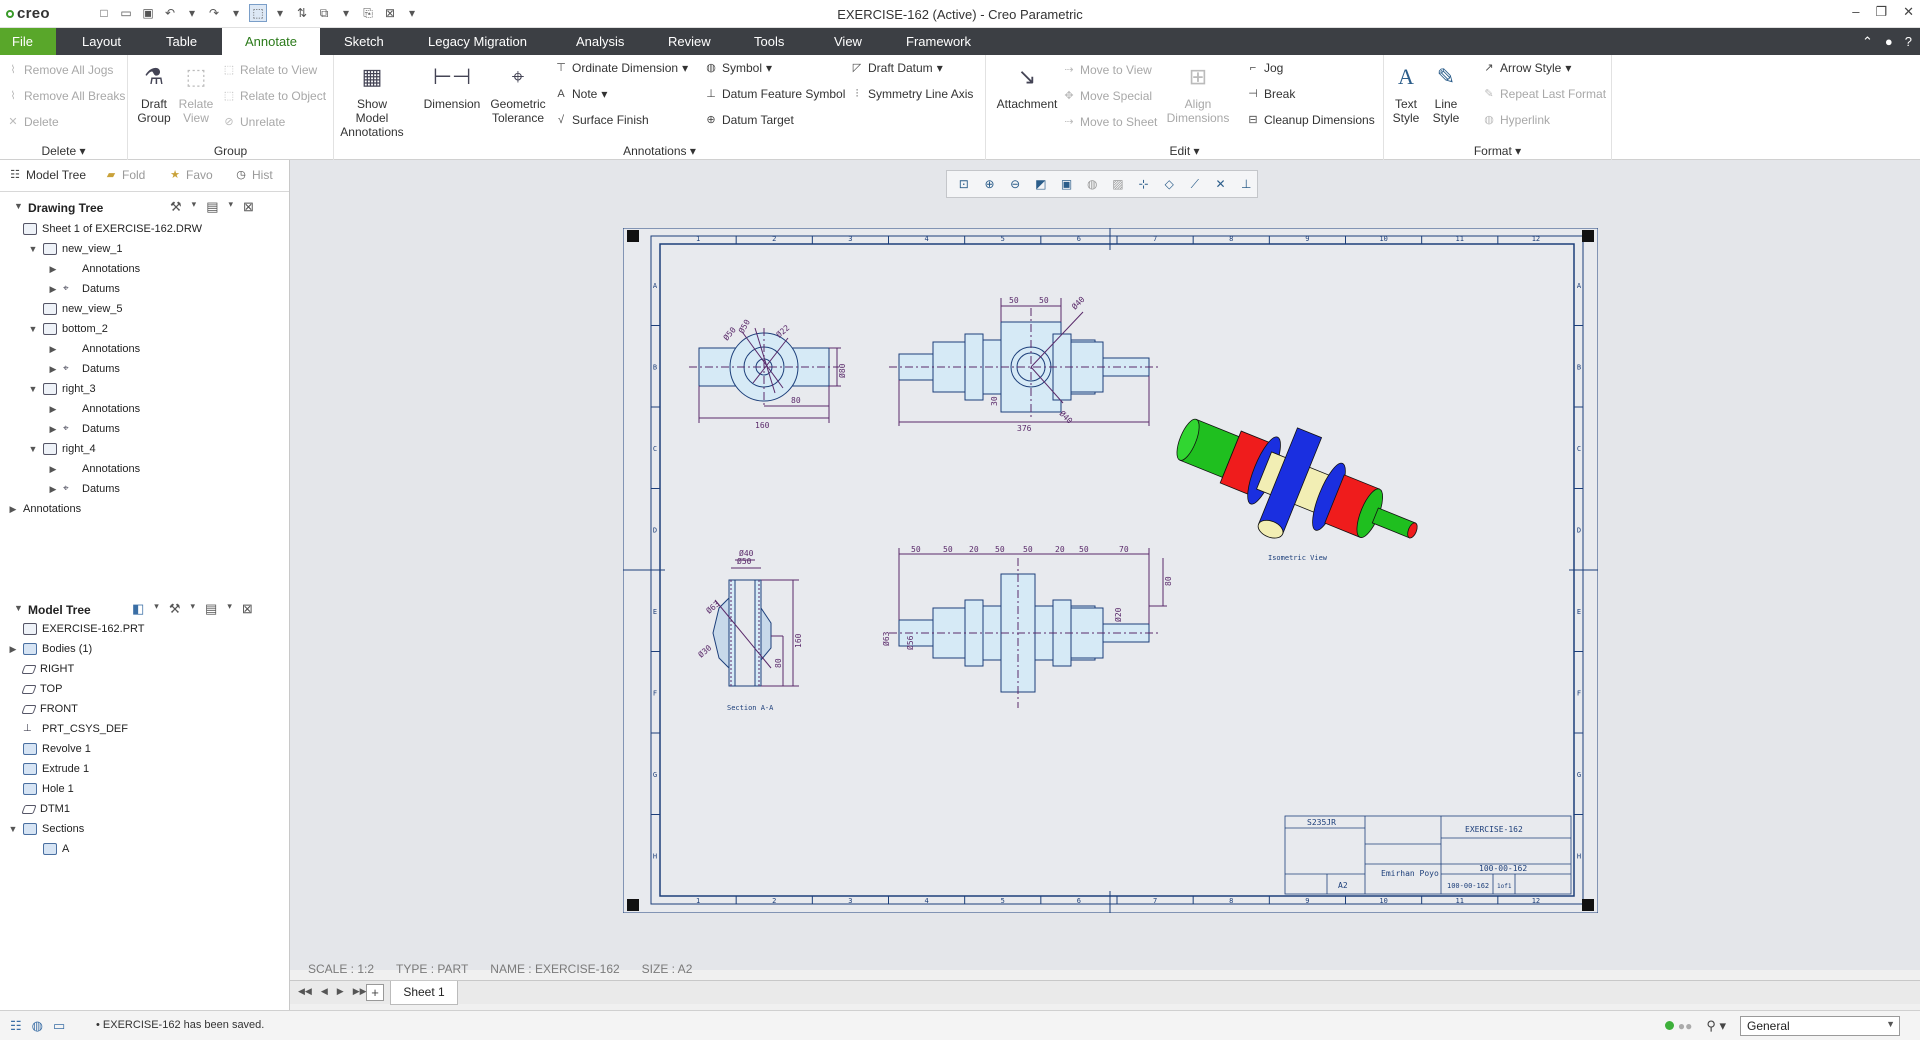 The image size is (1920, 1040). Describe the element at coordinates (1526, 68) in the screenshot. I see `arrow-style-button: ↗ Arrow Style ▾` at that location.